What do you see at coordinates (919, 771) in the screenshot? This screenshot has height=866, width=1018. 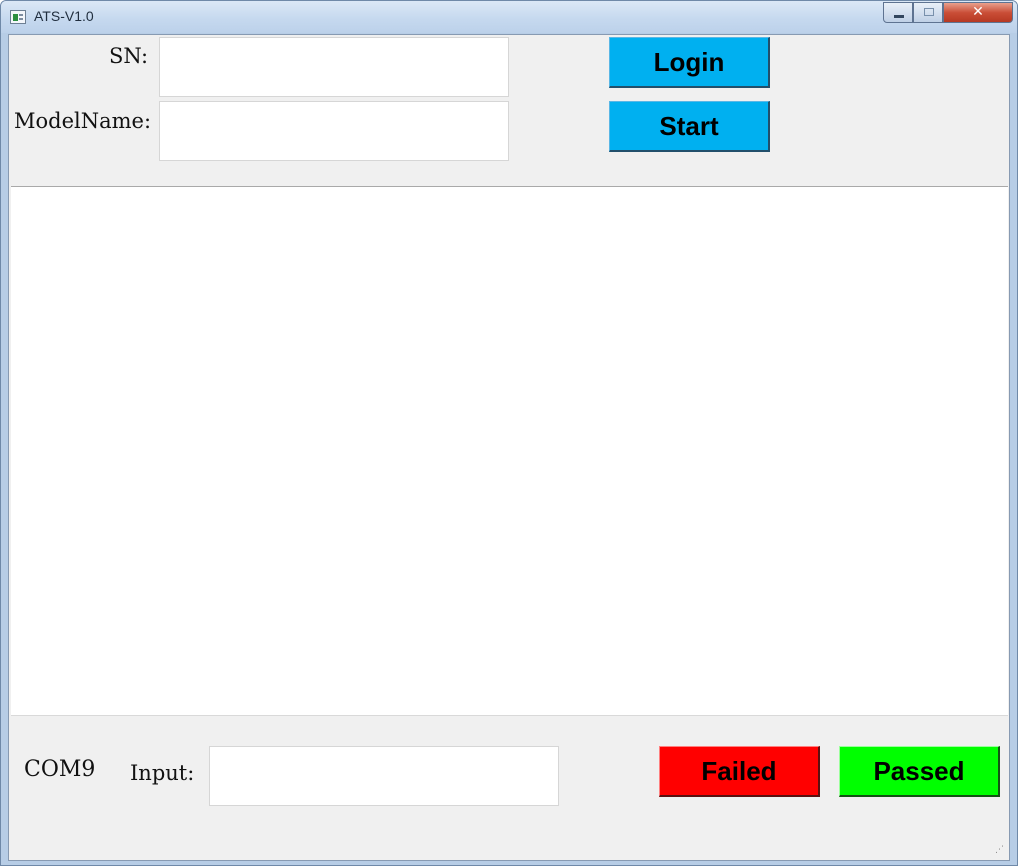 I see `passed-button: Passed` at bounding box center [919, 771].